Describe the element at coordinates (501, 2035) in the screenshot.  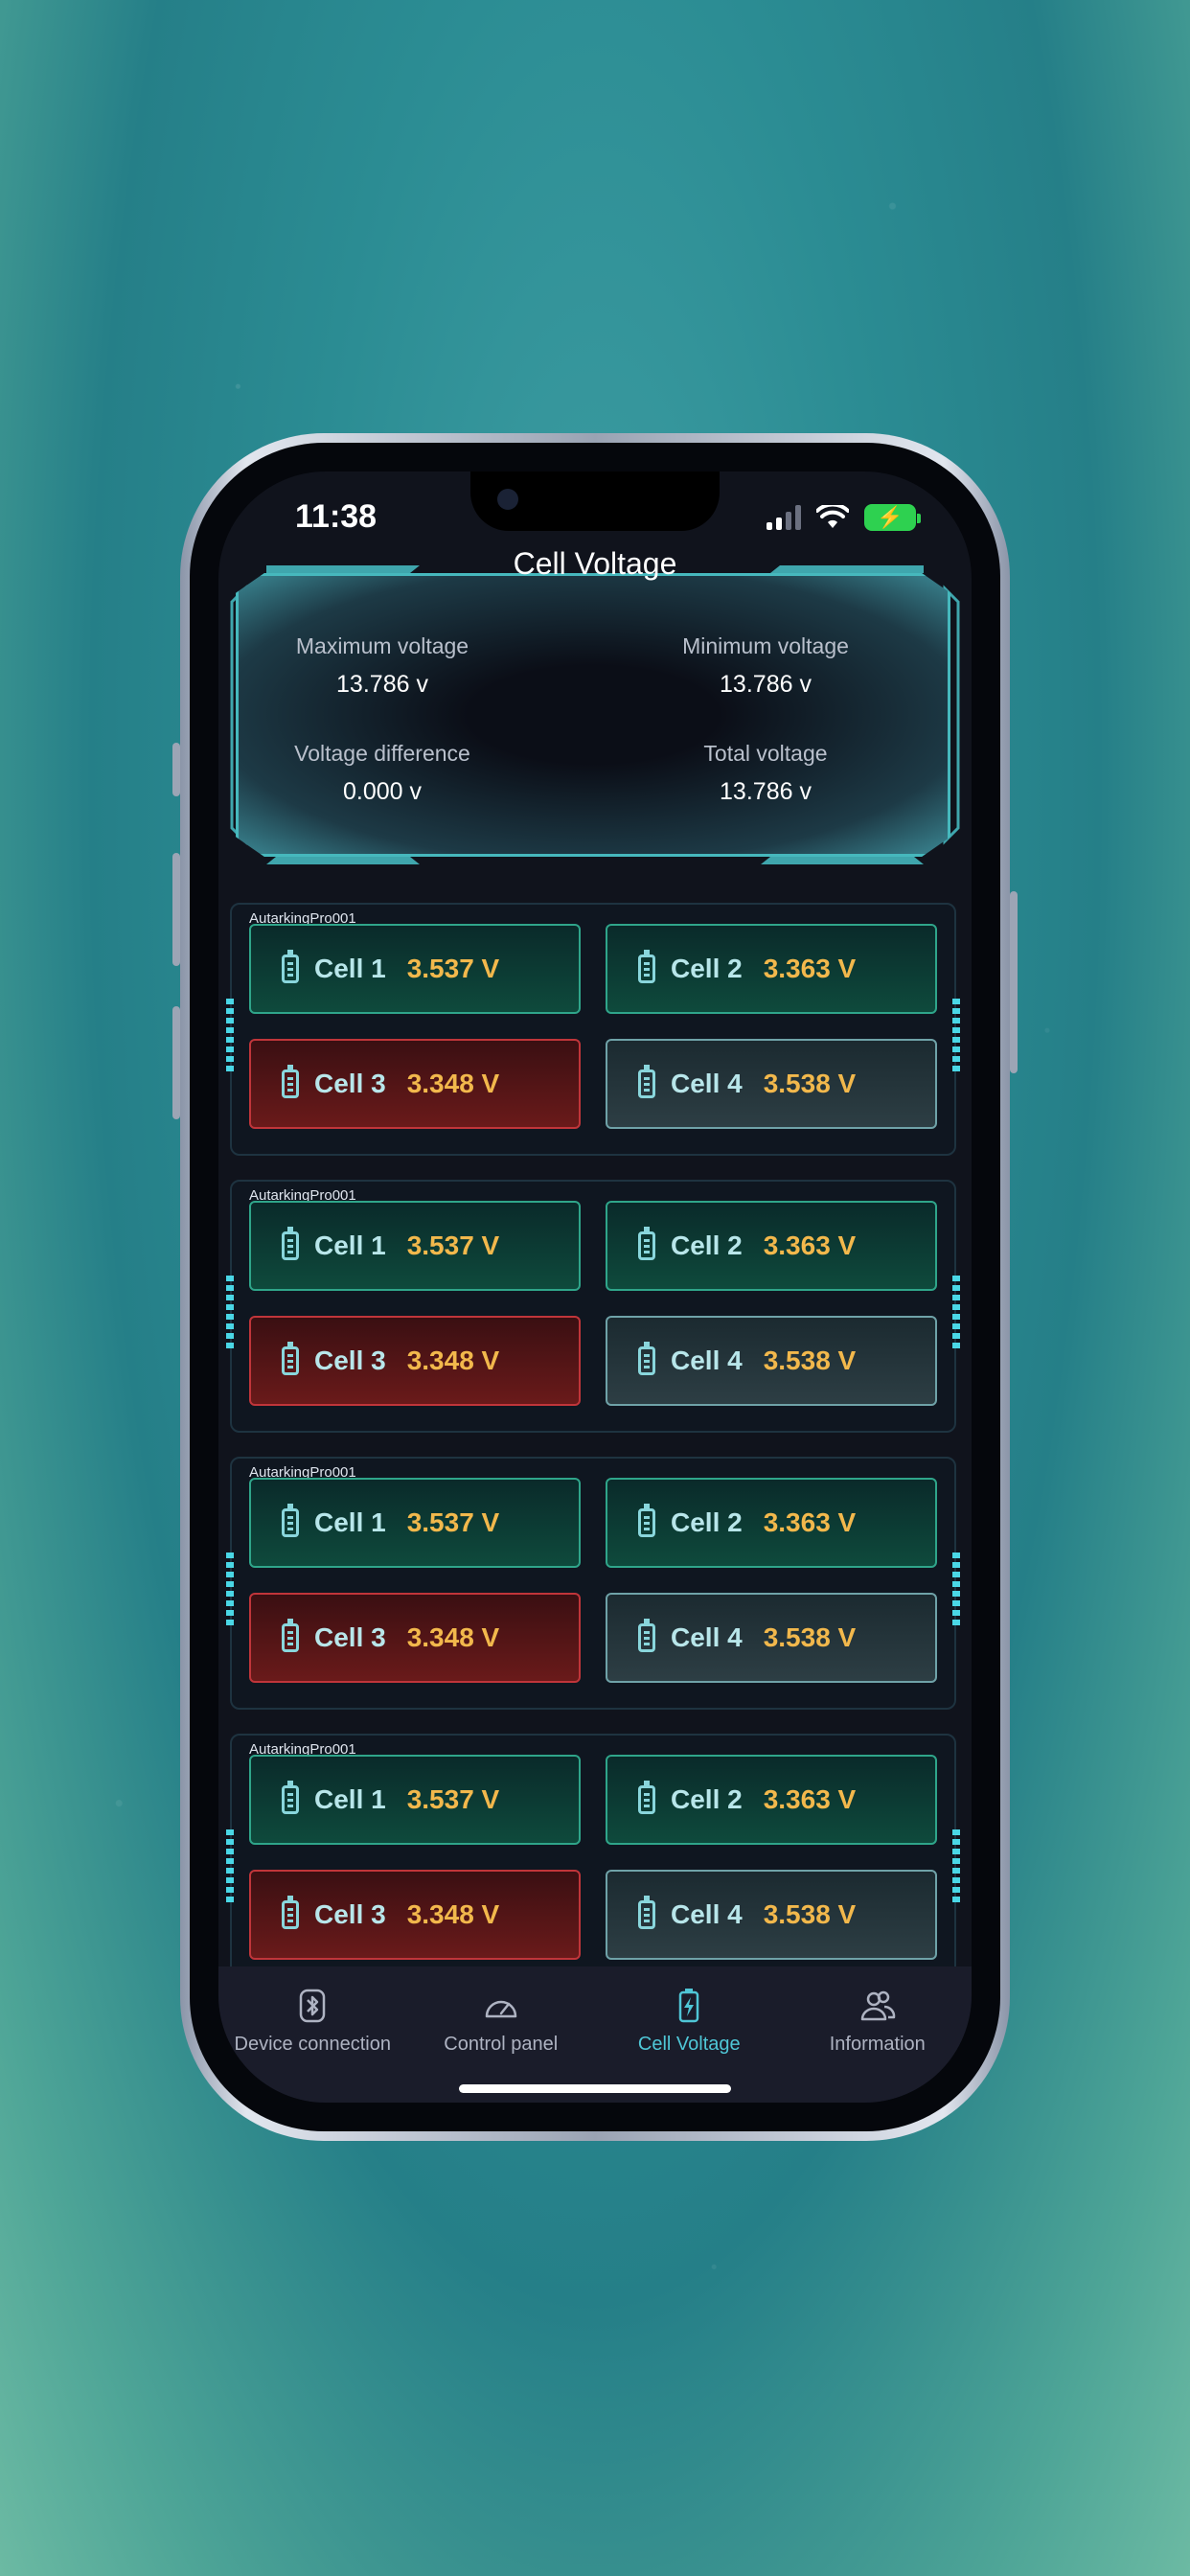
I see `tab-control-panel: Control panel` at that location.